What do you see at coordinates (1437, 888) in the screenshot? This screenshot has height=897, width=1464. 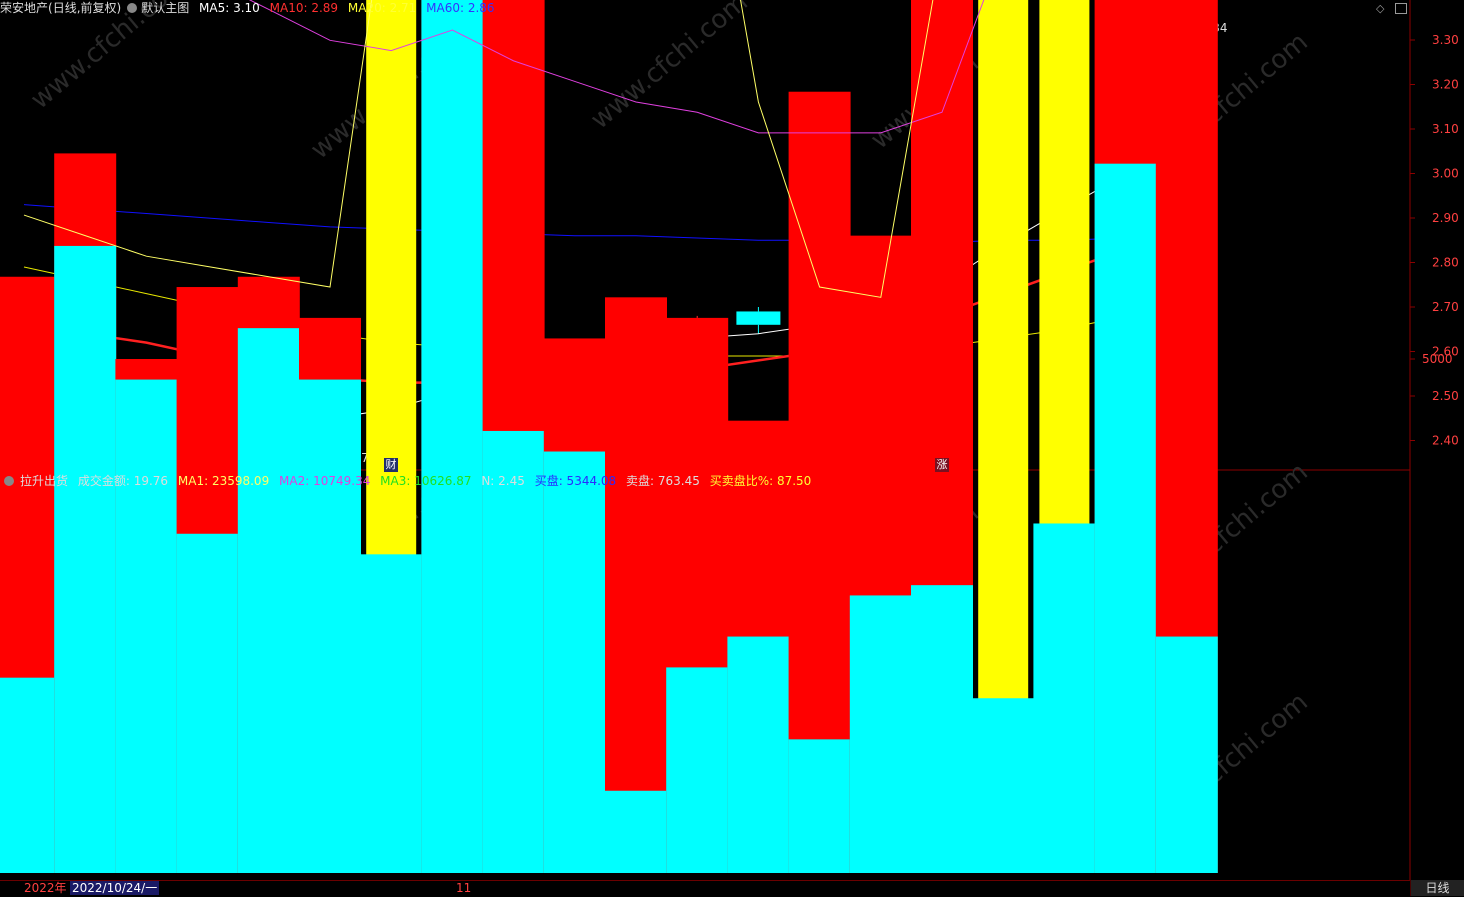 I see `period-corner-label: 日线` at bounding box center [1437, 888].